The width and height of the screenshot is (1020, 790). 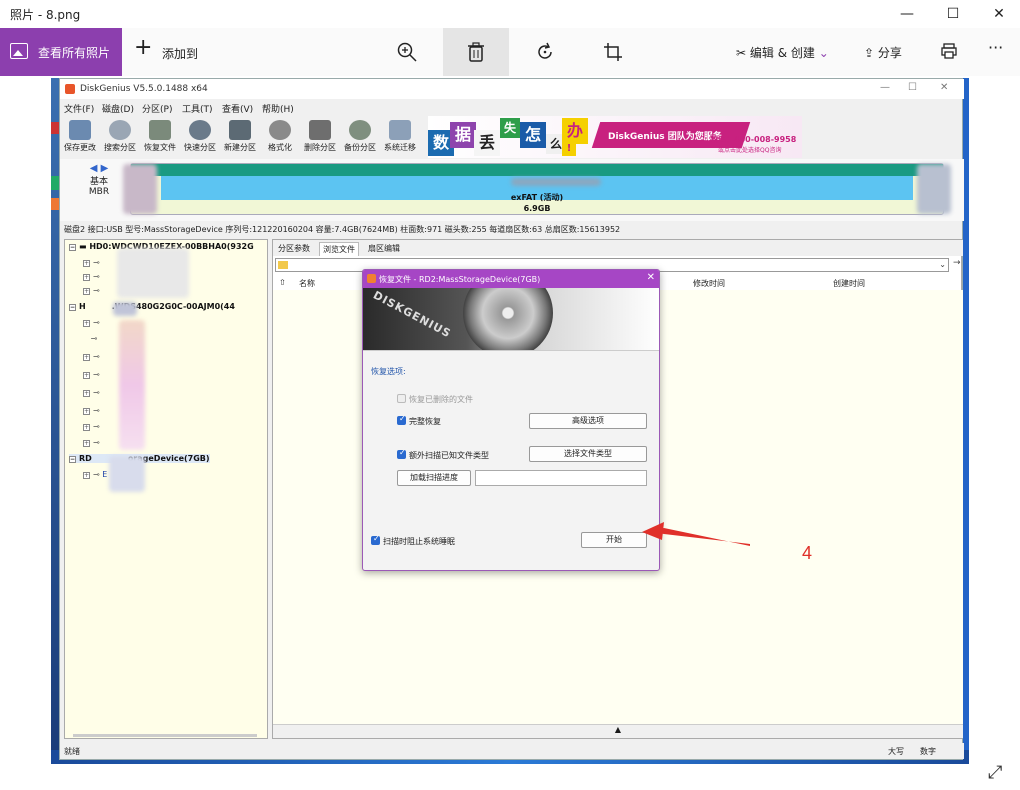 I want to click on menu-view: 查看(V), so click(x=237, y=108).